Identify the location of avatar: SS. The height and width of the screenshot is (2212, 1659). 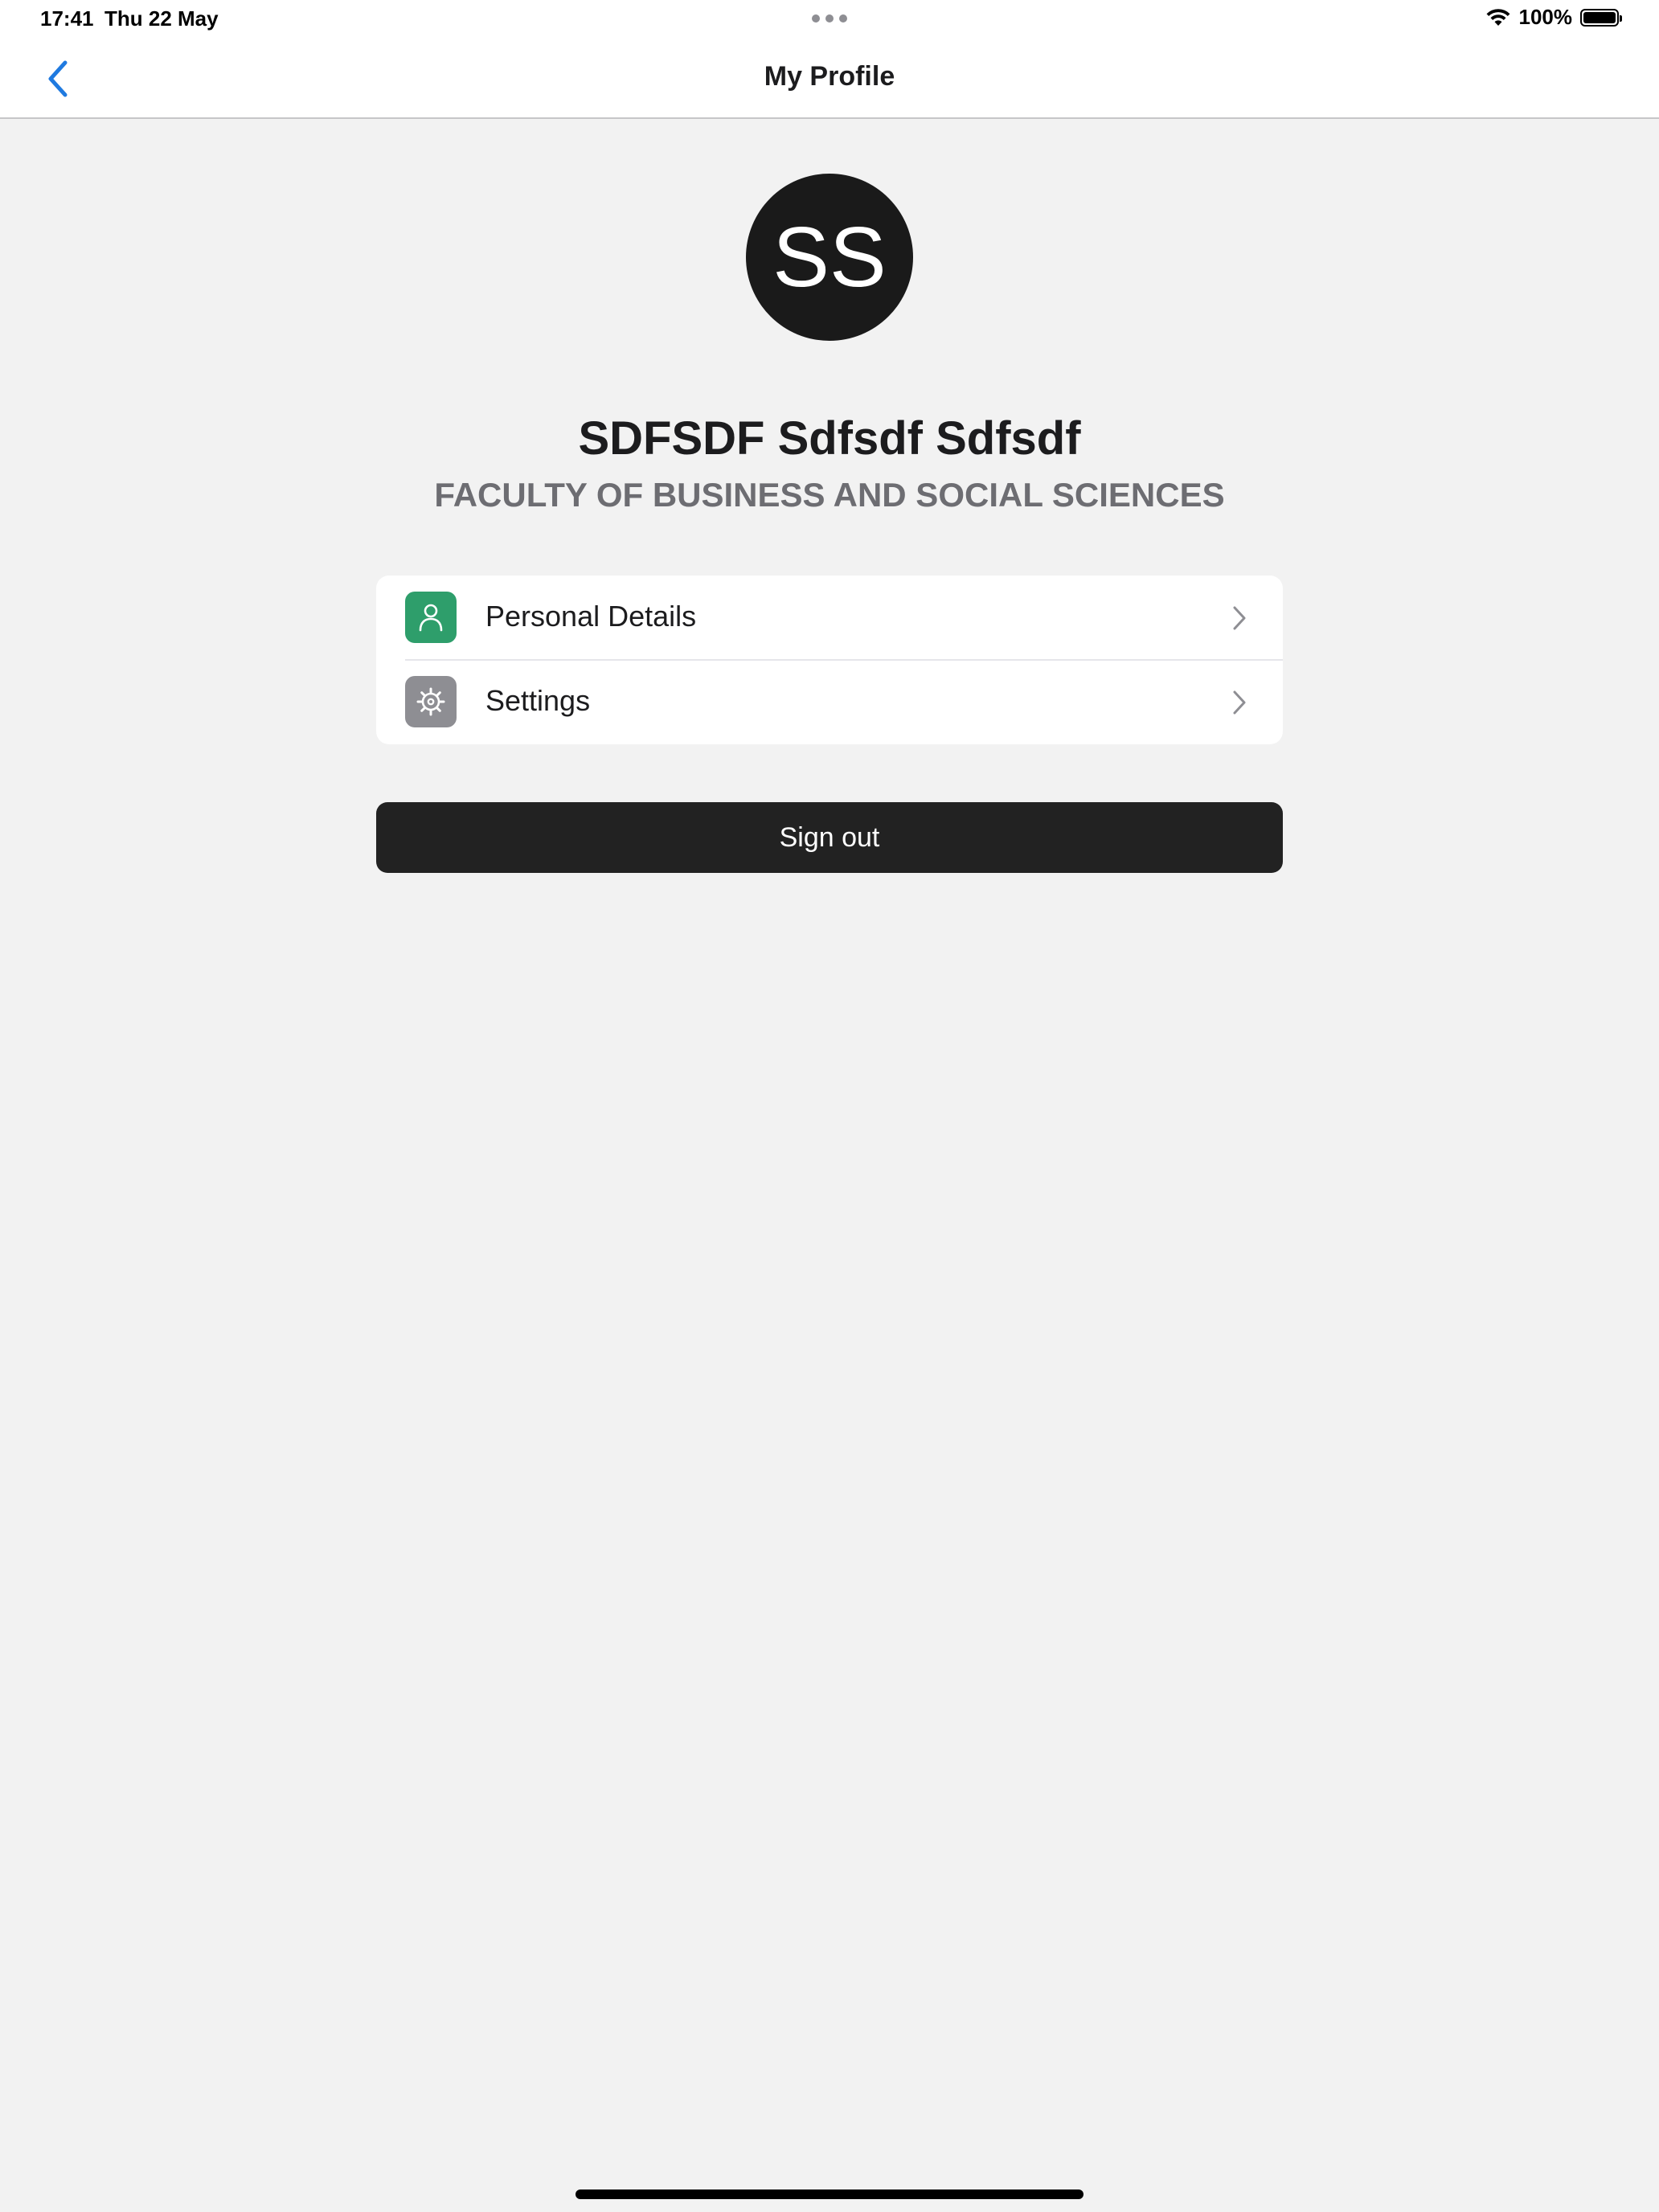
(829, 257).